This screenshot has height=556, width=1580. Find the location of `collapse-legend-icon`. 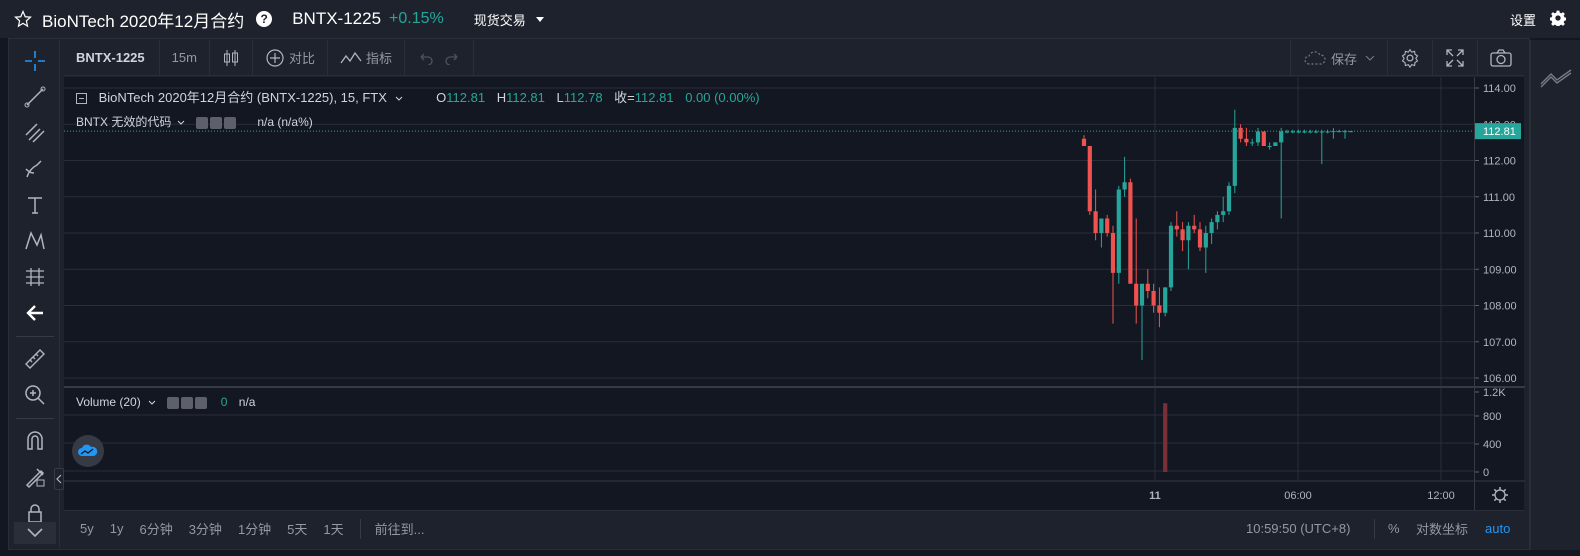

collapse-legend-icon is located at coordinates (81, 99).